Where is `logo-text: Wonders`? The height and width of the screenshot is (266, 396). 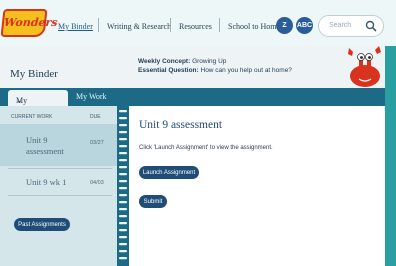
logo-text: Wonders is located at coordinates (31, 22).